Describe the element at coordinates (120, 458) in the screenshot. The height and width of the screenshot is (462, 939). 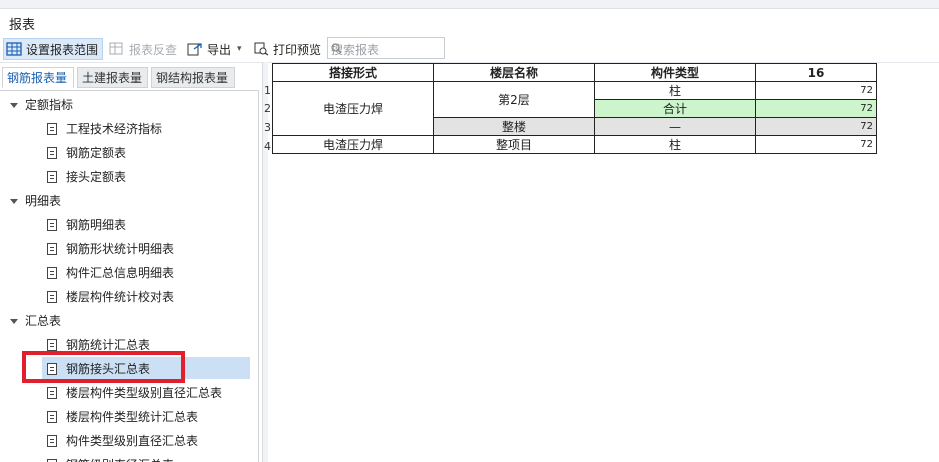
I see `tree-item-label: 钢筋级别直径汇总表` at that location.